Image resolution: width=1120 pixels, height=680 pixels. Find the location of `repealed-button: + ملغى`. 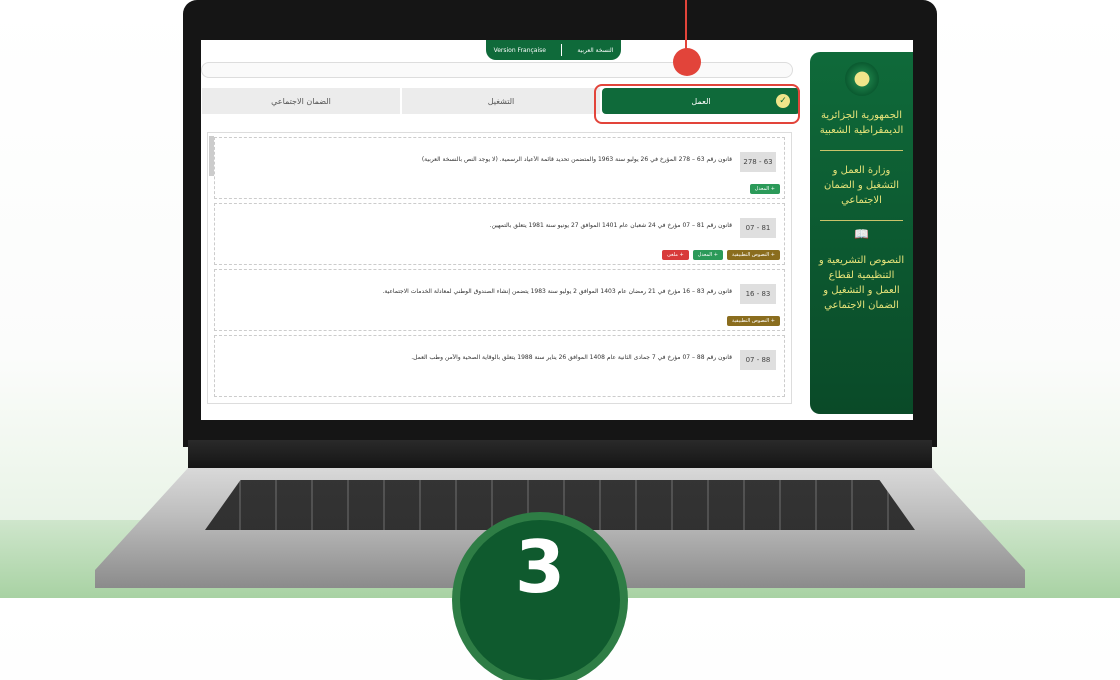

repealed-button: + ملغى is located at coordinates (675, 255).